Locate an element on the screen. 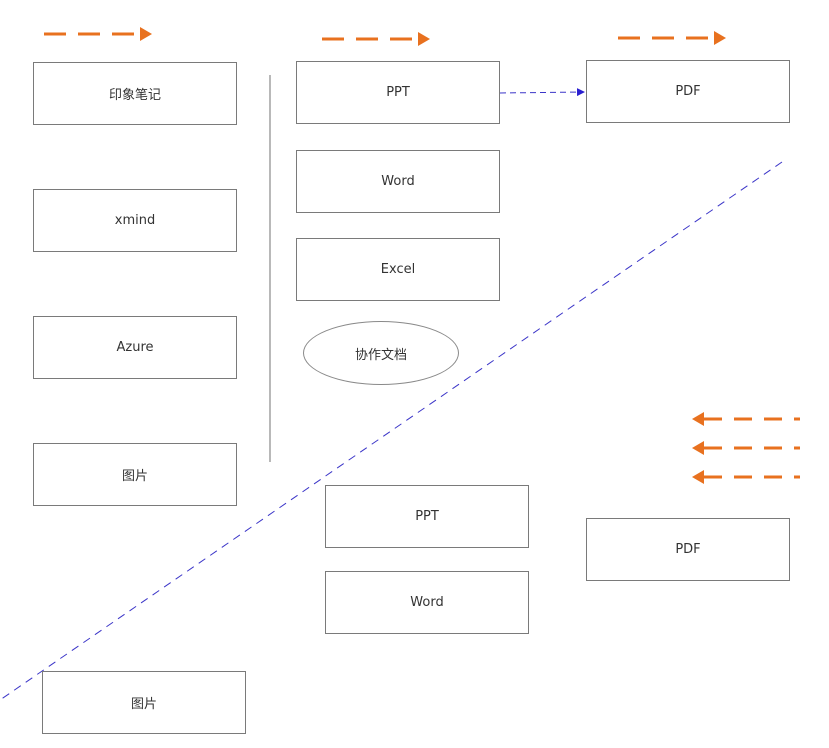  node-label: 印象笔记 is located at coordinates (134, 95).